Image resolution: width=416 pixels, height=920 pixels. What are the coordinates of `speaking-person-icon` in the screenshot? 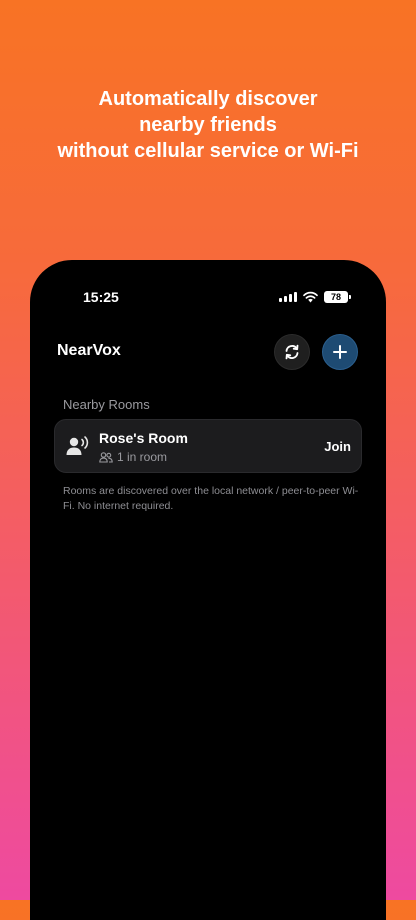 It's located at (77, 445).